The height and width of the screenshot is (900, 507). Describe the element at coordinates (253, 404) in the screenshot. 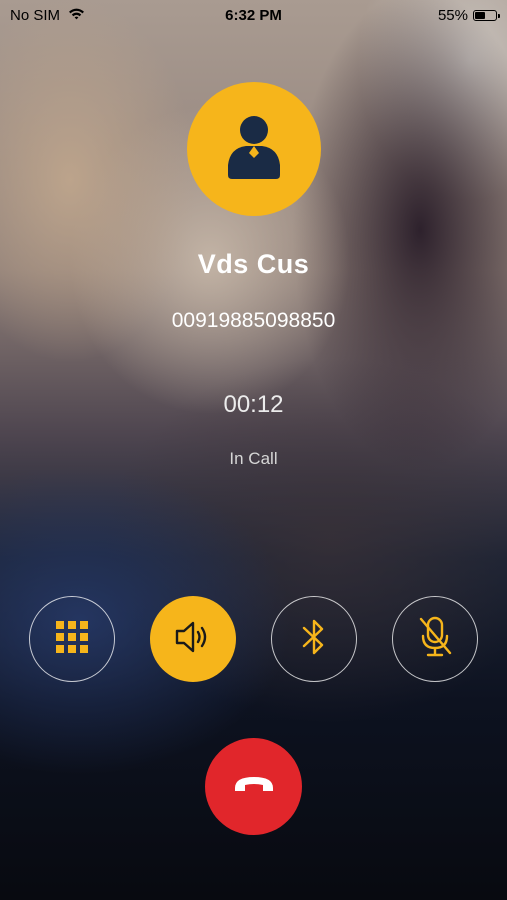

I see `call-duration: 00:12` at that location.